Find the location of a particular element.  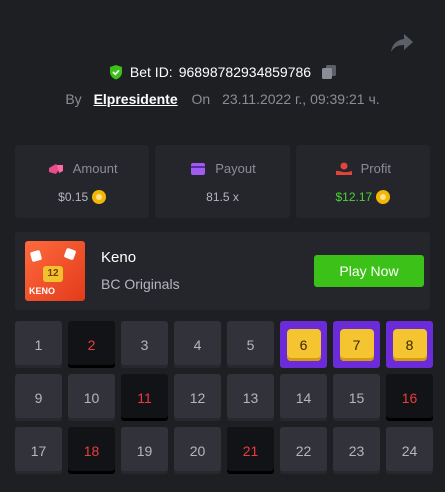

keno-cell-17: 17 is located at coordinates (38, 450).